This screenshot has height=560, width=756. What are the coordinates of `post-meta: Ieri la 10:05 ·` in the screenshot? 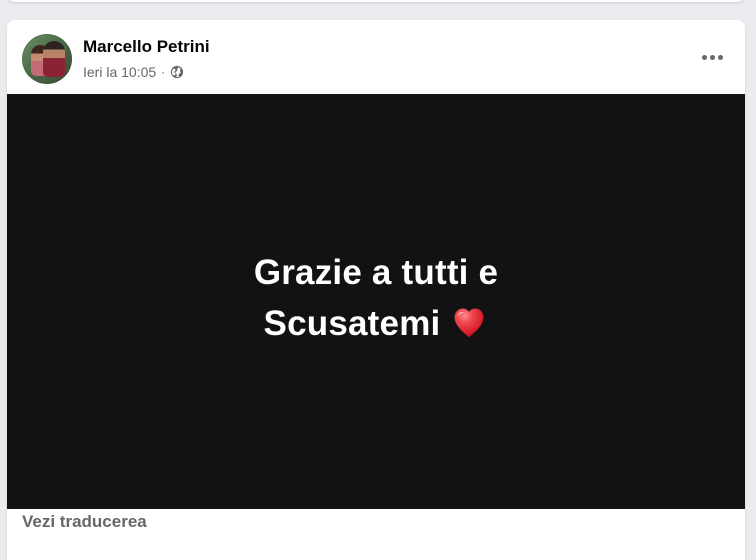 It's located at (133, 72).